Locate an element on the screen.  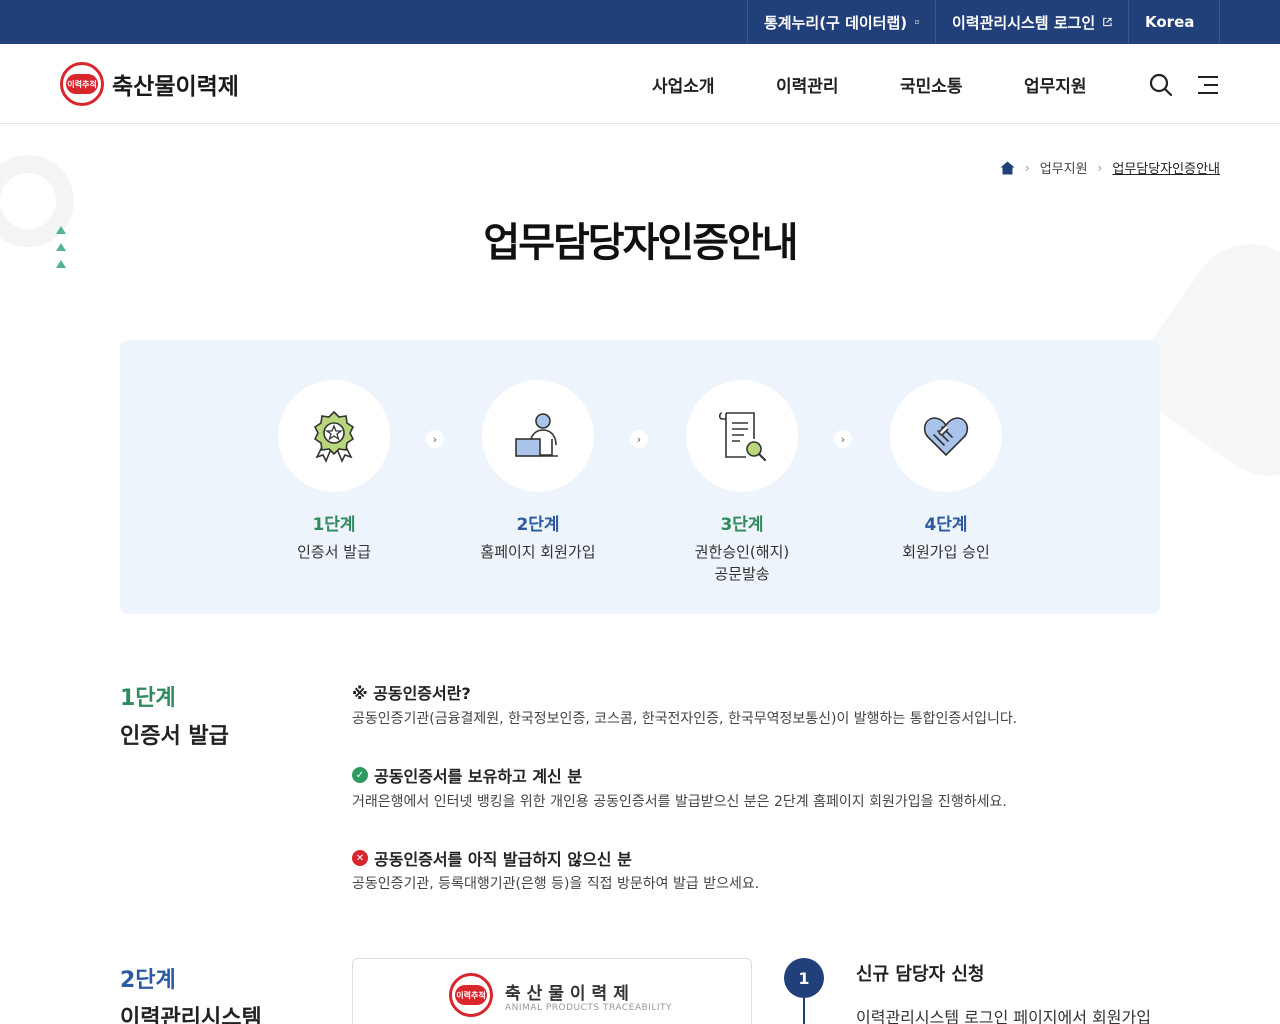
system-login-card: 이력추적 축산물이력제 ANIMAL PRODUCTS TRACEABILITY is located at coordinates (552, 991).